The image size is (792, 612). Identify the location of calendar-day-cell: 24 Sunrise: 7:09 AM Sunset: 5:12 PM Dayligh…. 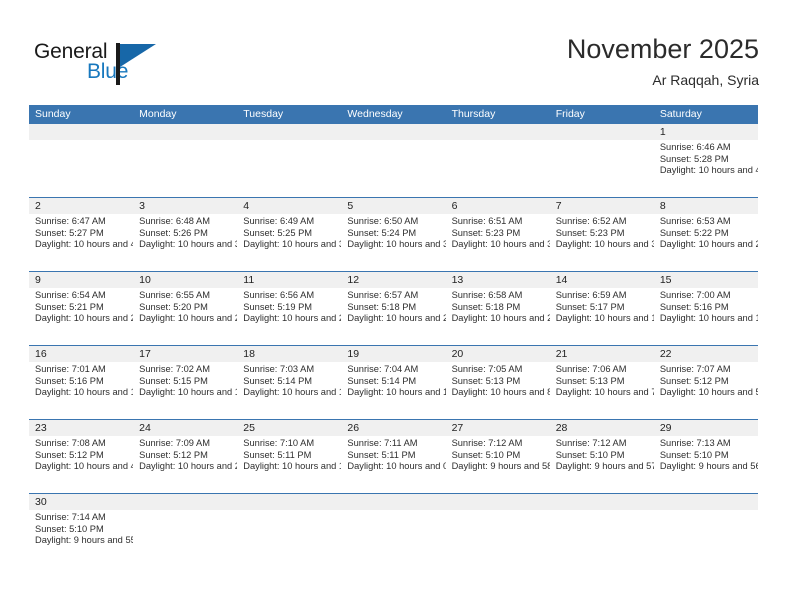
(185, 456).